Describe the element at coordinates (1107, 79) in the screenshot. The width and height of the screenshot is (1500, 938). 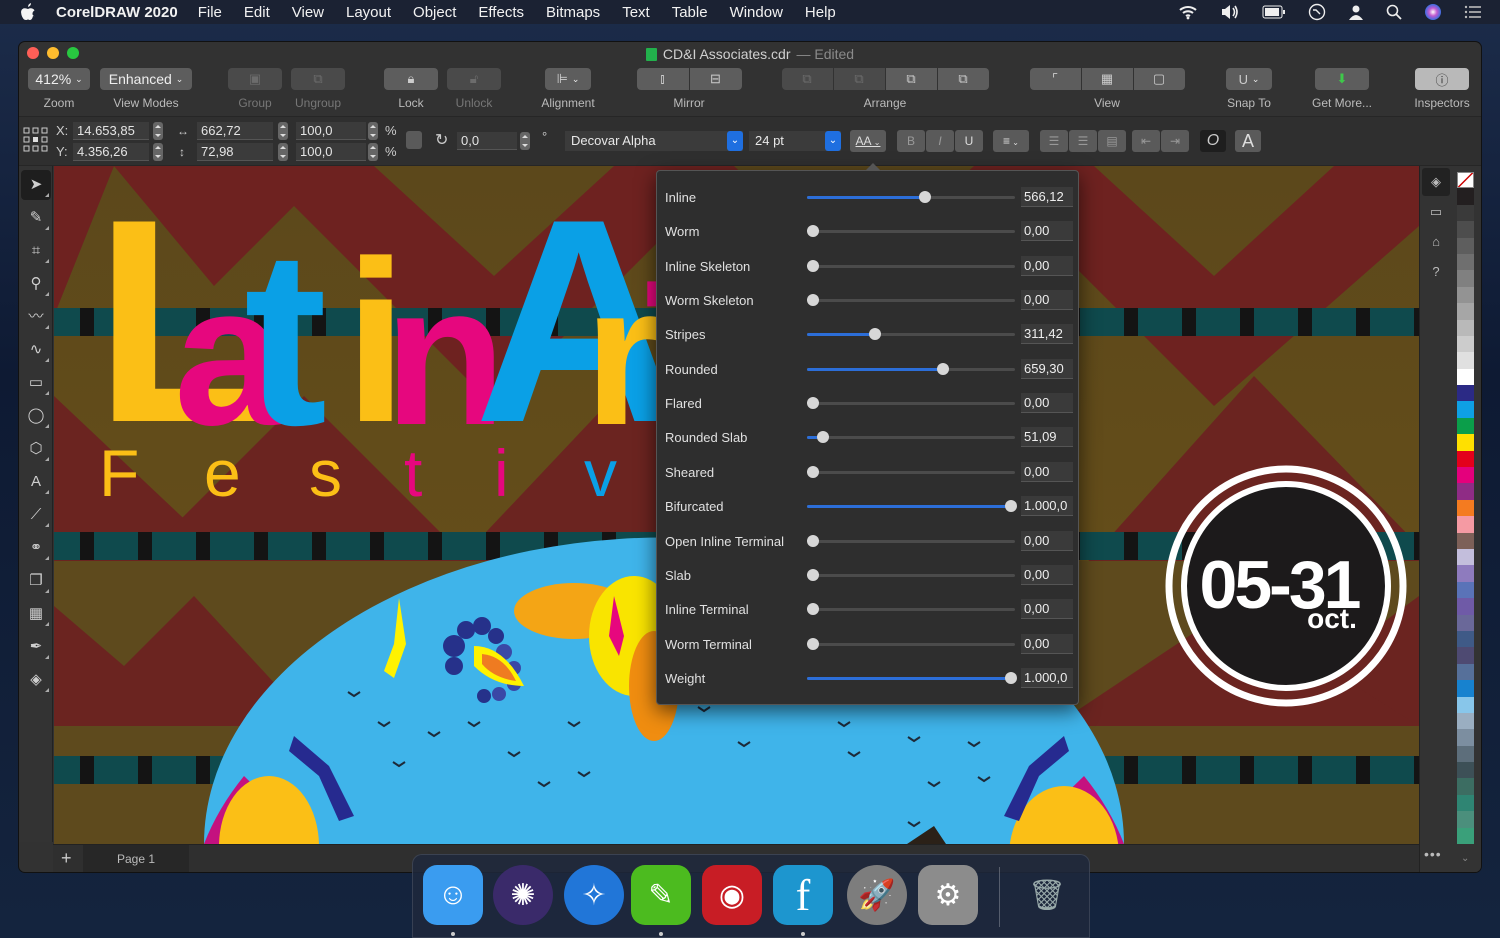
I see `grid-button: ▦` at that location.